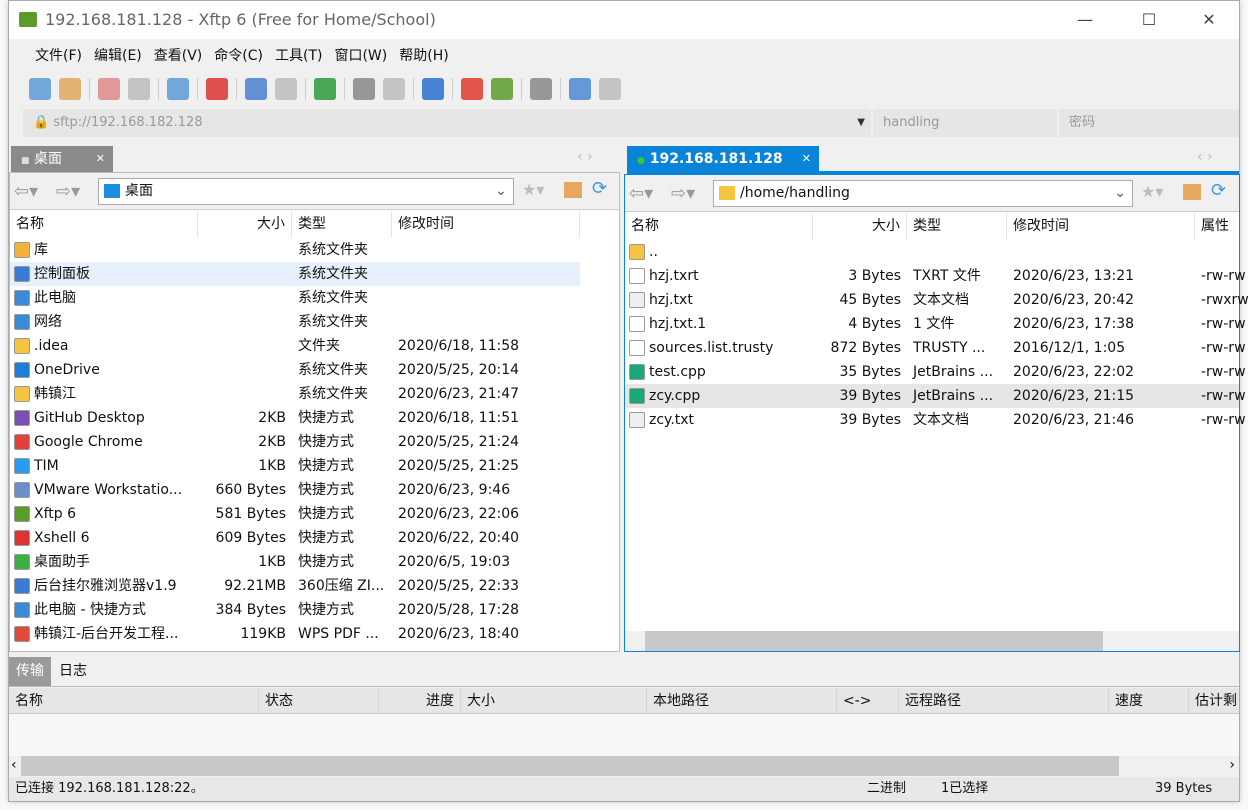 The image size is (1248, 810). What do you see at coordinates (286, 89) in the screenshot?
I see `download-icon` at bounding box center [286, 89].